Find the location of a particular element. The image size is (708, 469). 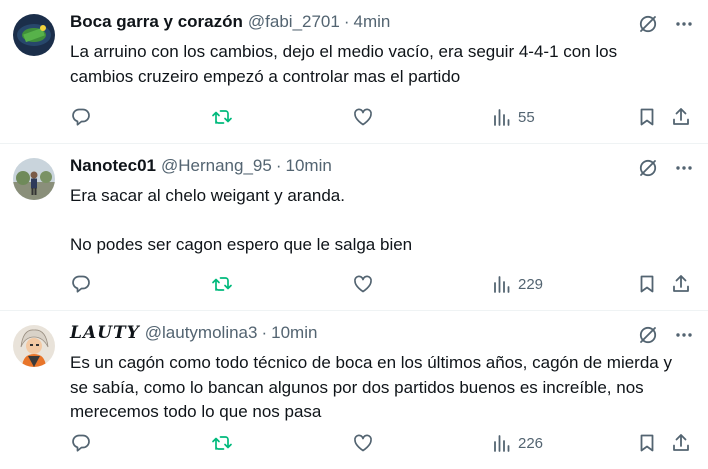

views-button: 55 is located at coordinates (513, 117).